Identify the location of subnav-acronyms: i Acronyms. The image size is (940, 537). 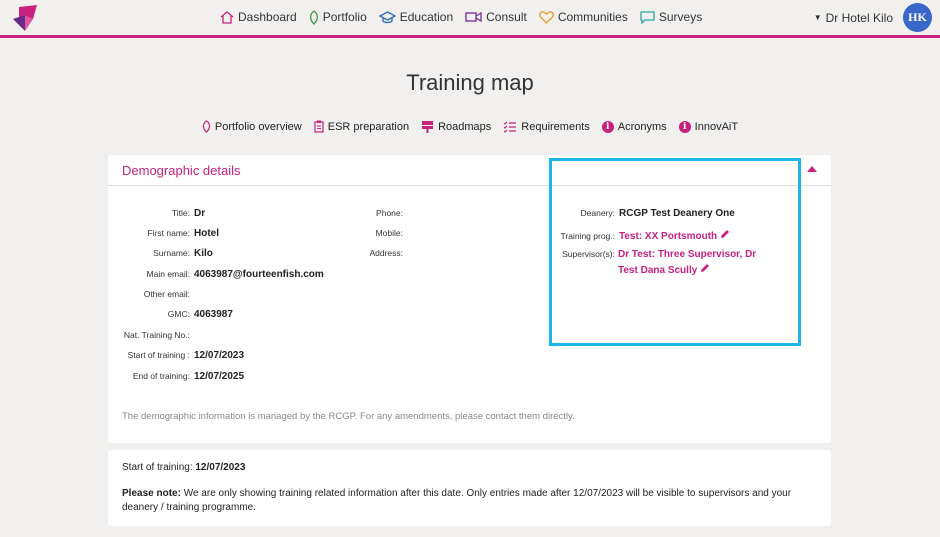
(634, 126).